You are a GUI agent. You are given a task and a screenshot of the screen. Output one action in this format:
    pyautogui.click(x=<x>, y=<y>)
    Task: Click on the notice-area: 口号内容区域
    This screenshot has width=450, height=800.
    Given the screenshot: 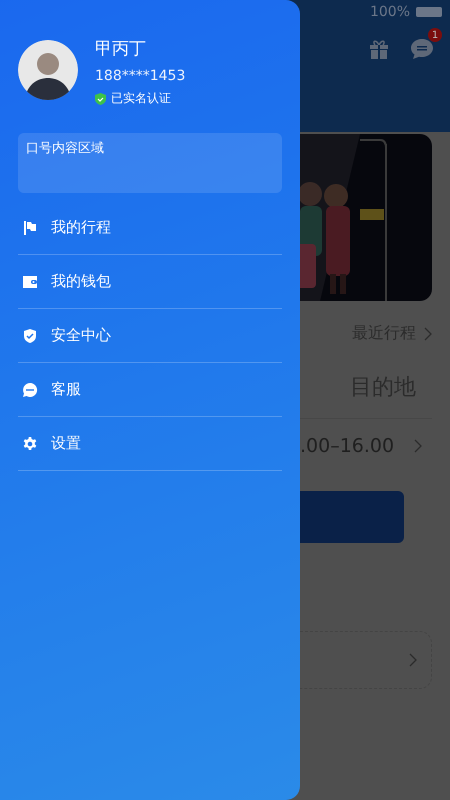 What is the action you would take?
    pyautogui.click(x=150, y=163)
    